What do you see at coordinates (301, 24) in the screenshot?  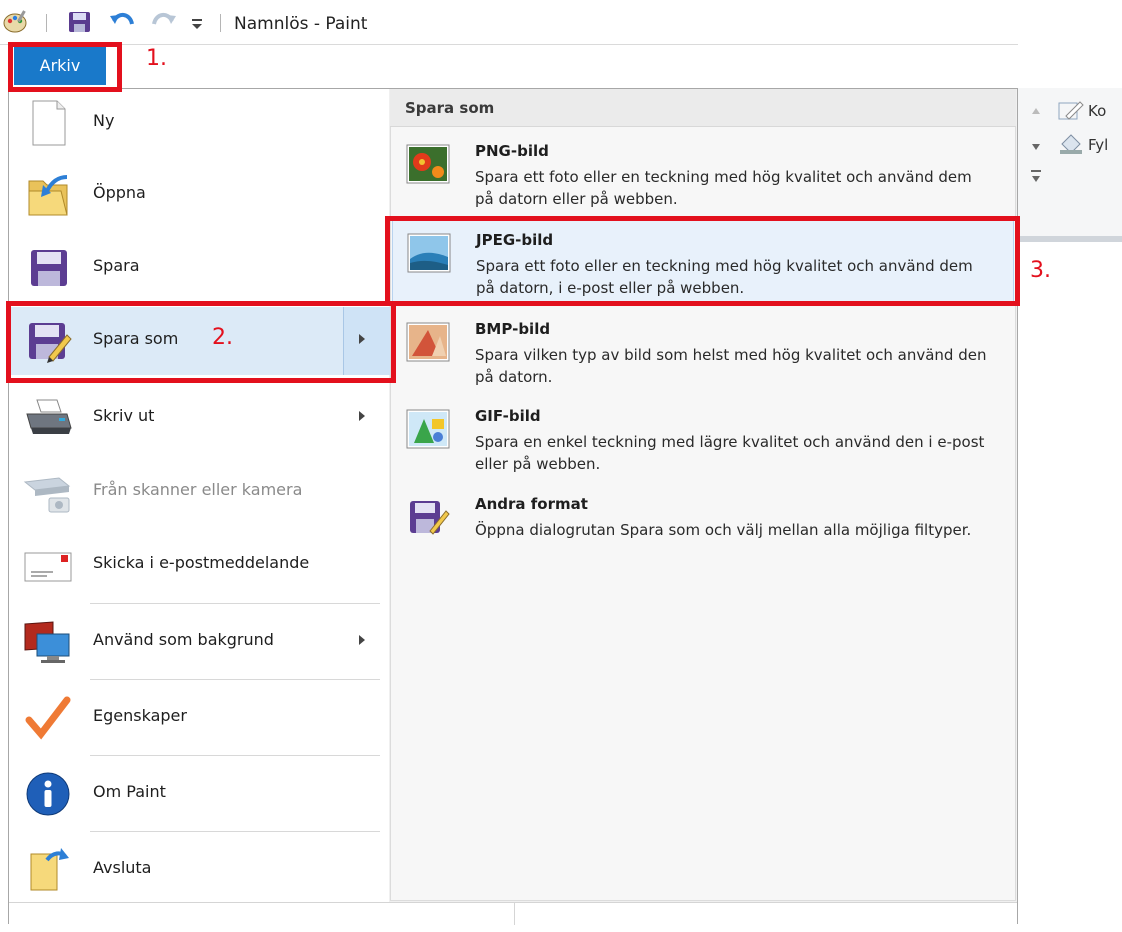 I see `window-title: Namnlös - Paint` at bounding box center [301, 24].